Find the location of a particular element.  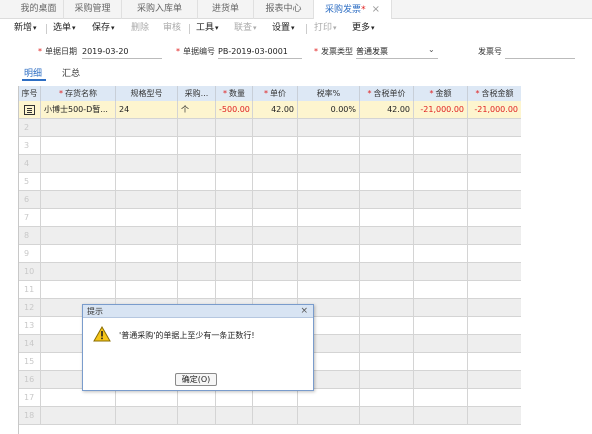

date-field: 2019-03-20 is located at coordinates (122, 51).